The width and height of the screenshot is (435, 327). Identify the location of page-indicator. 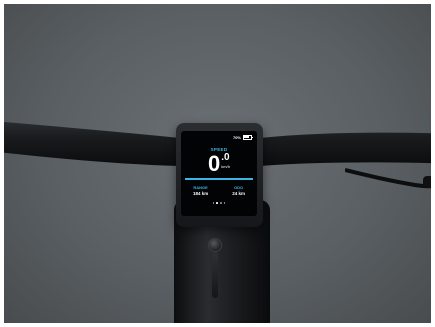
(219, 203).